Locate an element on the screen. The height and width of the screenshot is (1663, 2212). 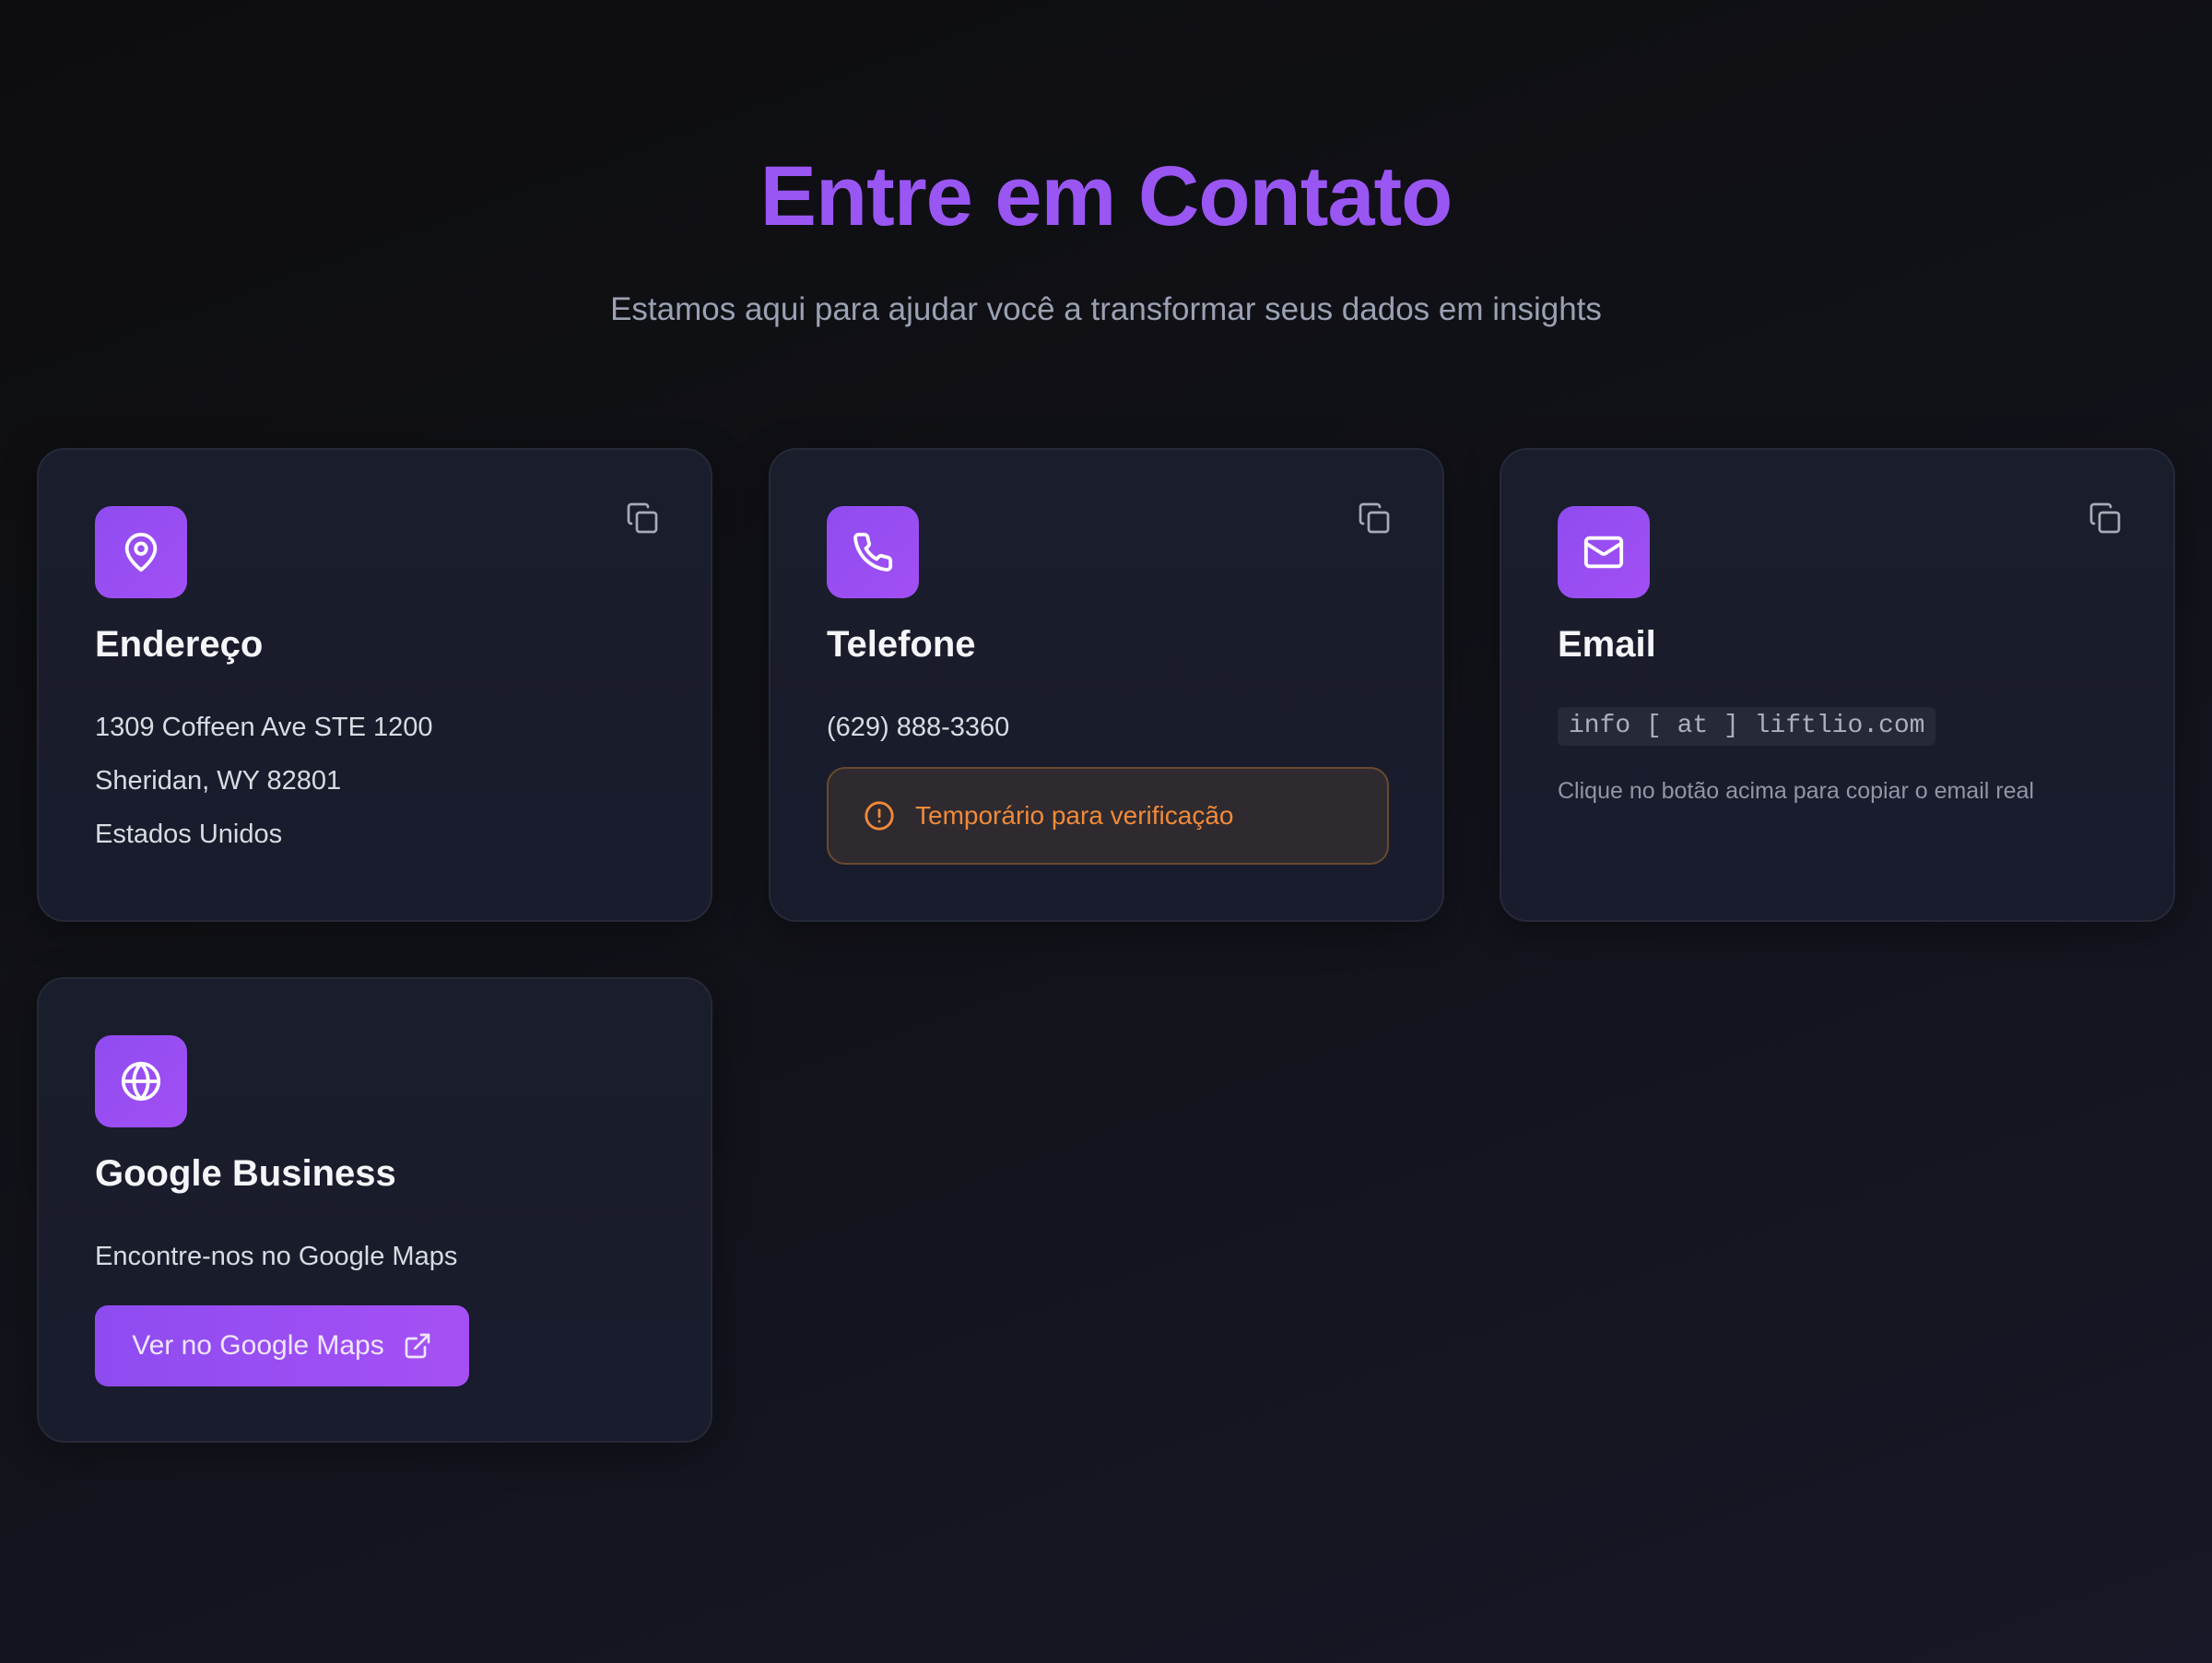
phone-number: (629) 888-3360 is located at coordinates (918, 727).